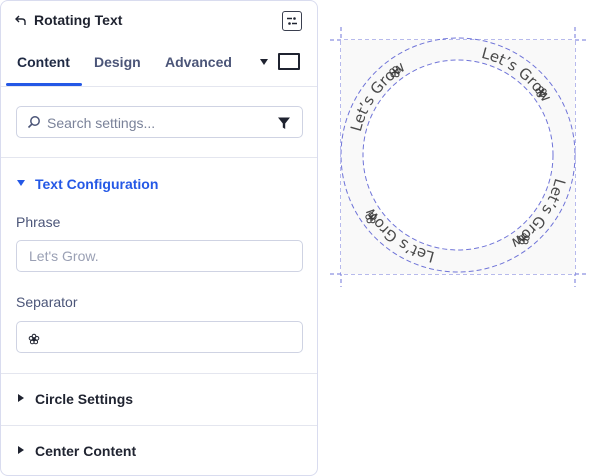 The height and width of the screenshot is (476, 589). I want to click on active-tab-indicator, so click(44, 84).